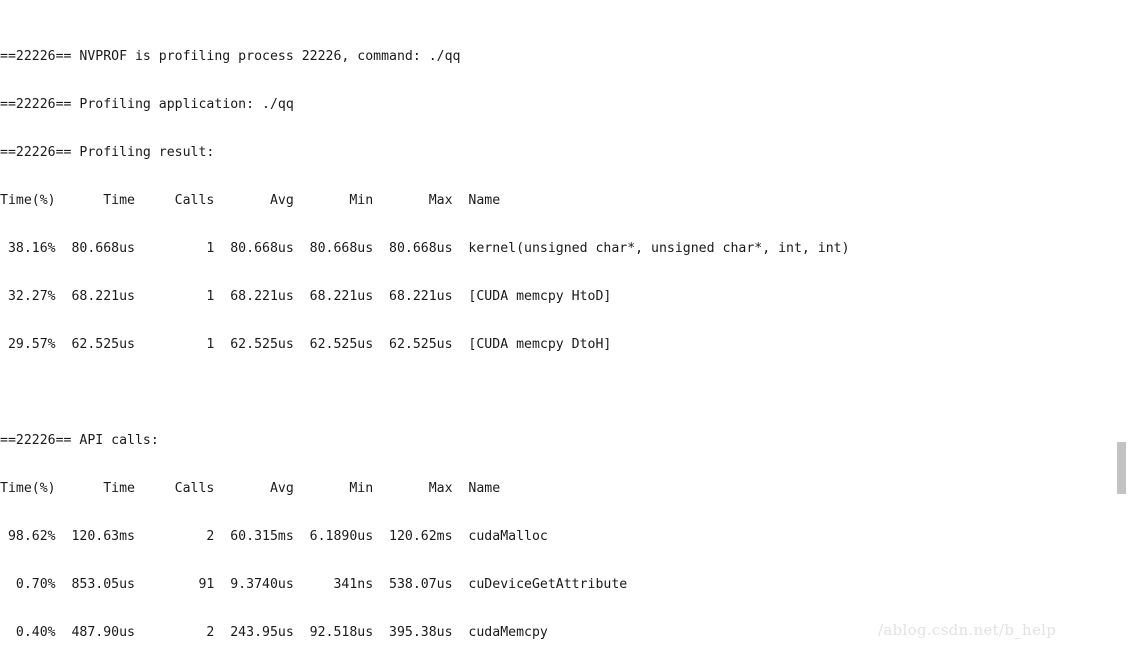 The image size is (1129, 653). I want to click on table-header-profiling-result: Time(%) Time Calls Avg Min Max Name, so click(250, 200).